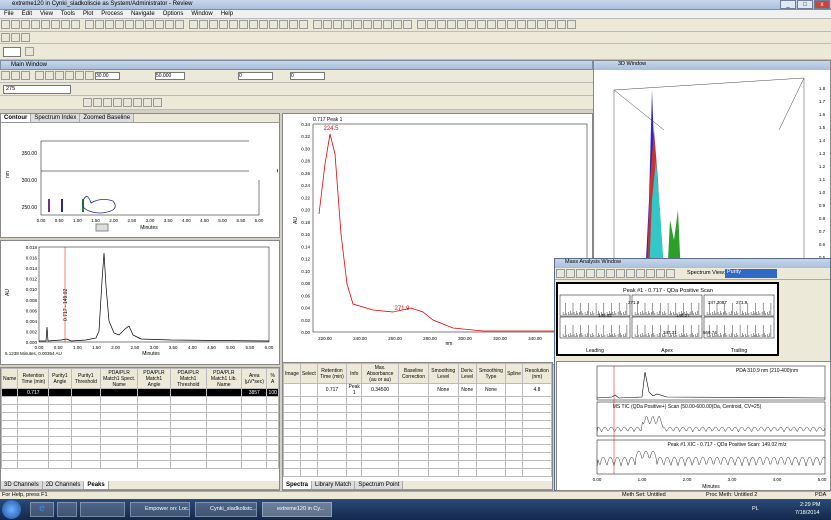 This screenshot has width=831, height=520. Describe the element at coordinates (272, 392) in the screenshot. I see `peak-cell: 100` at that location.